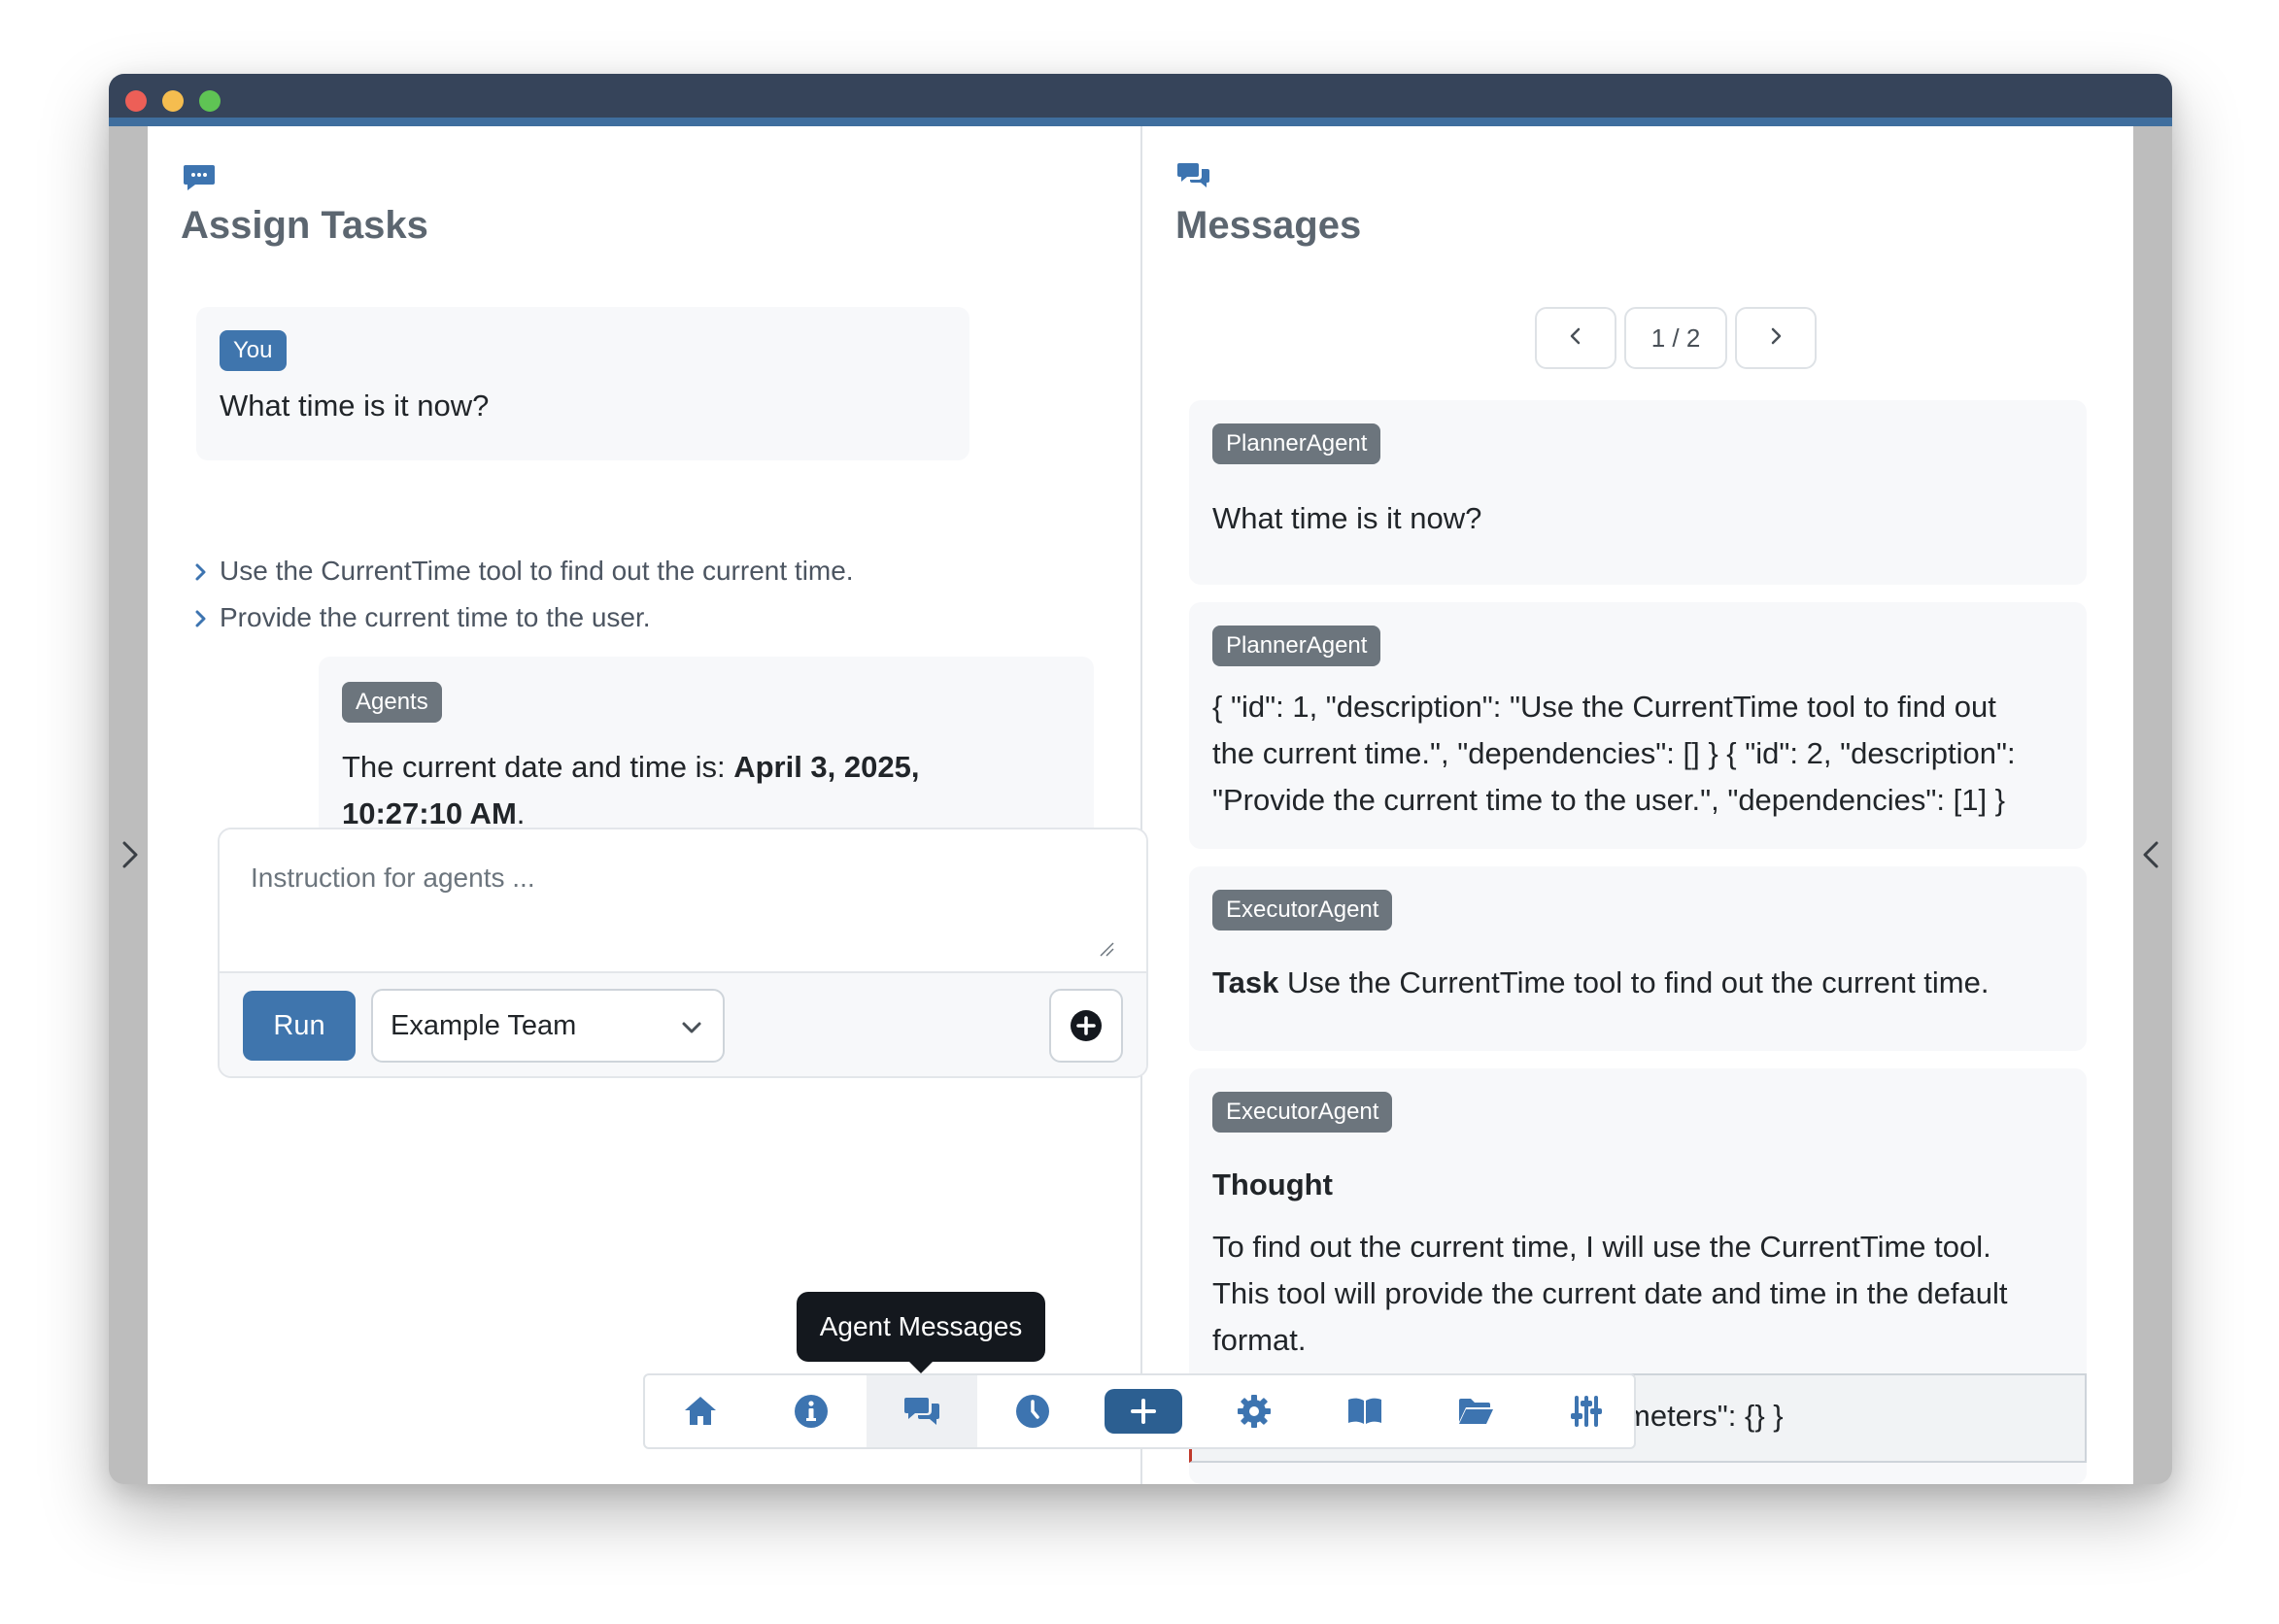 The image size is (2279, 1624). What do you see at coordinates (429, 813) in the screenshot?
I see `reply-time: 10:27:10 AM` at bounding box center [429, 813].